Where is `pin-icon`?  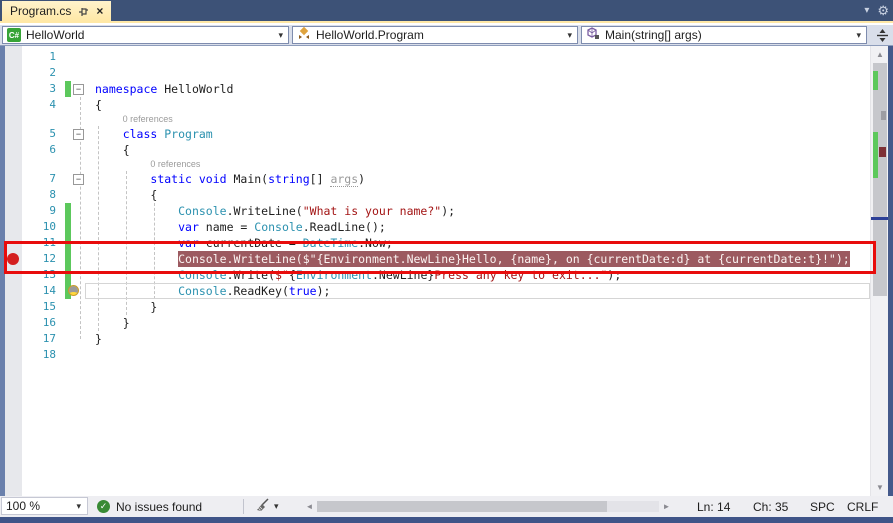 pin-icon is located at coordinates (83, 11).